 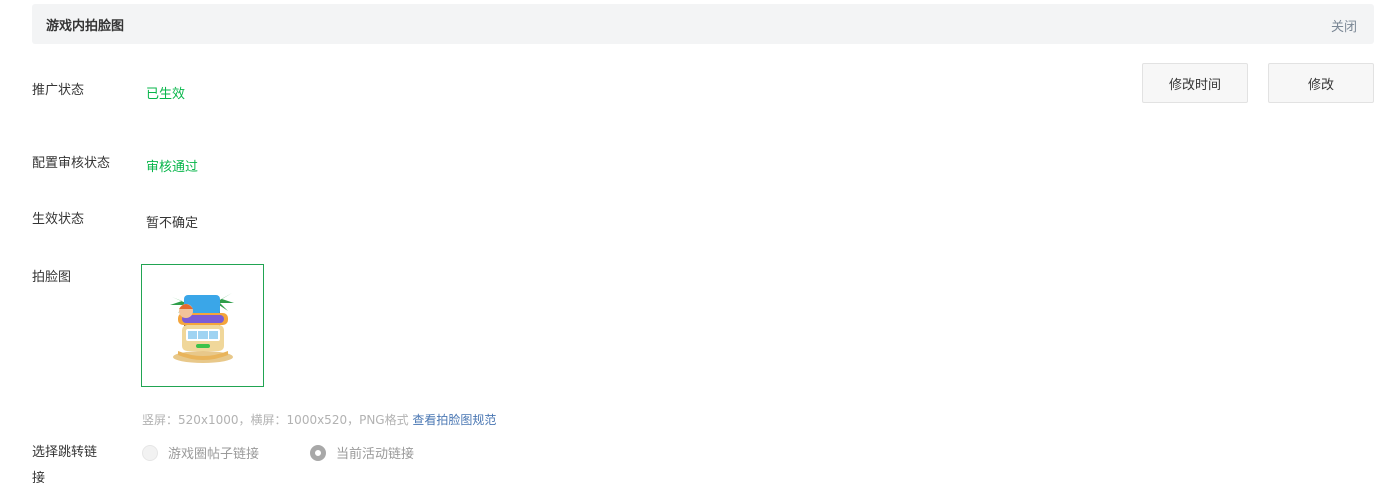 I want to click on radio-label: 当前活动链接, so click(x=375, y=454).